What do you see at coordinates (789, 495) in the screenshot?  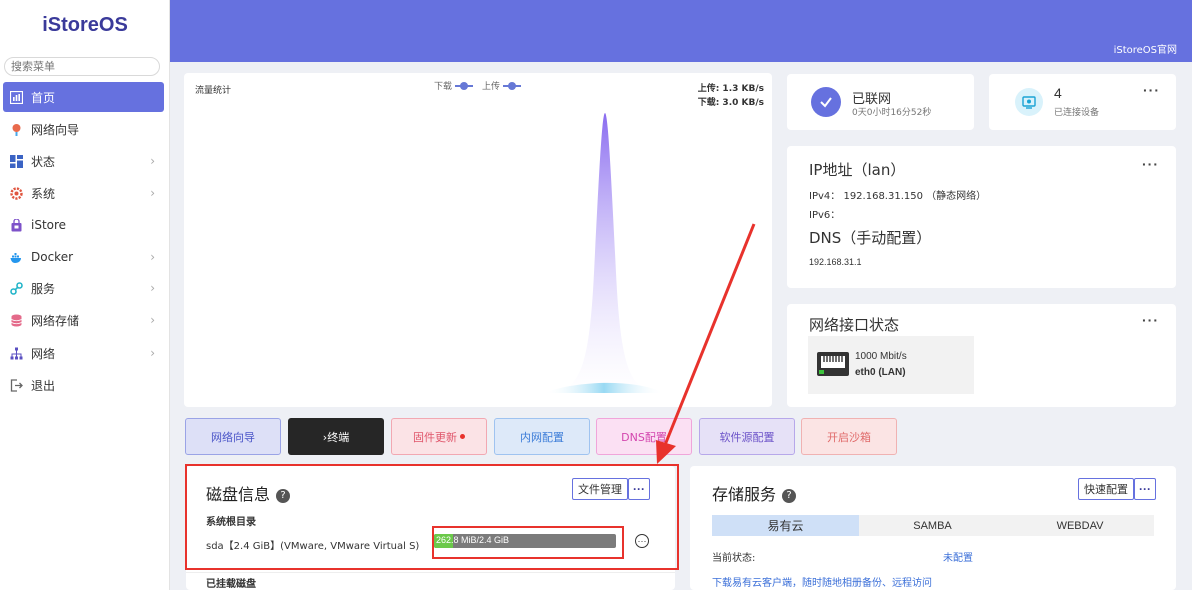 I see `help-icon: ?` at bounding box center [789, 495].